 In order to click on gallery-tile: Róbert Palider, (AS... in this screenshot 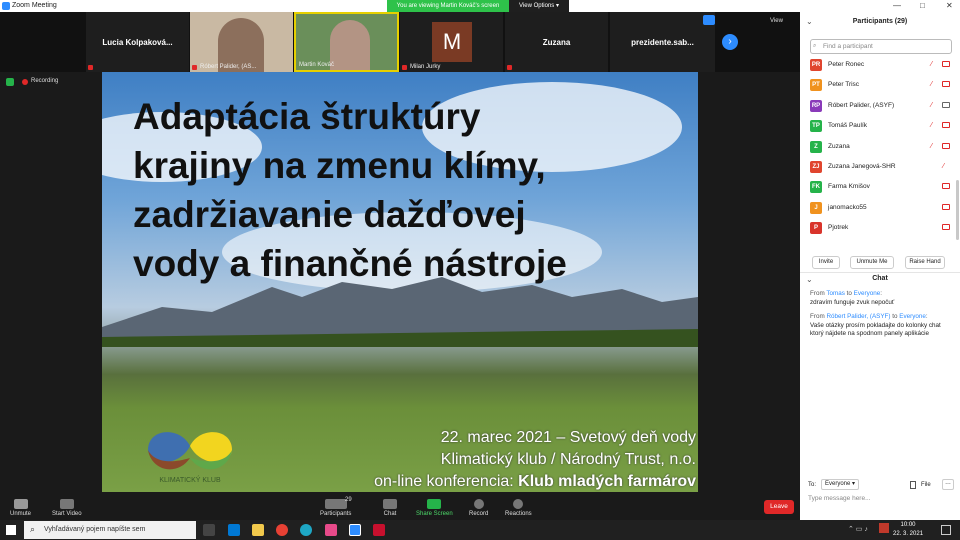, I will do `click(241, 42)`.